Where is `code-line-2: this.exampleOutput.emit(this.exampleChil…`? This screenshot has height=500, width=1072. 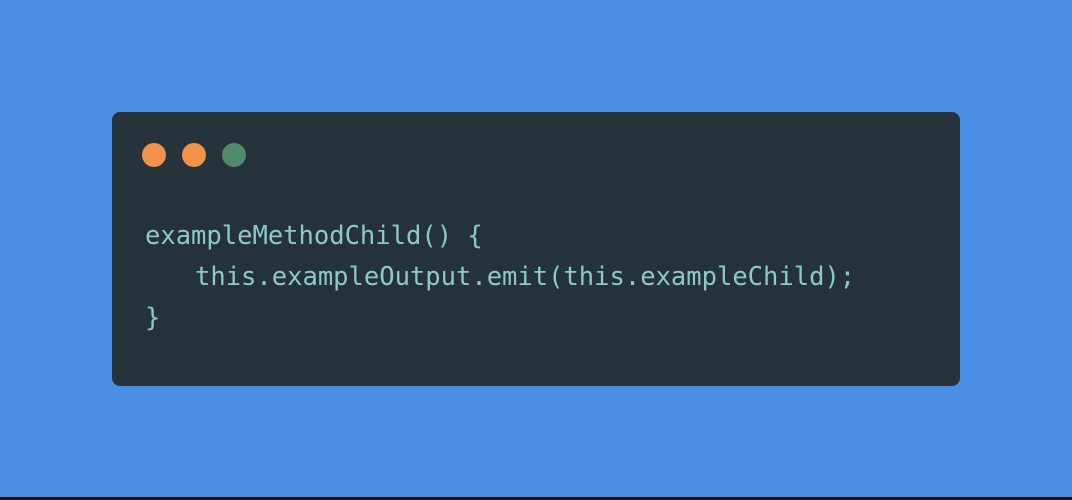
code-line-2: this.exampleOutput.emit(this.exampleChil… is located at coordinates (525, 277).